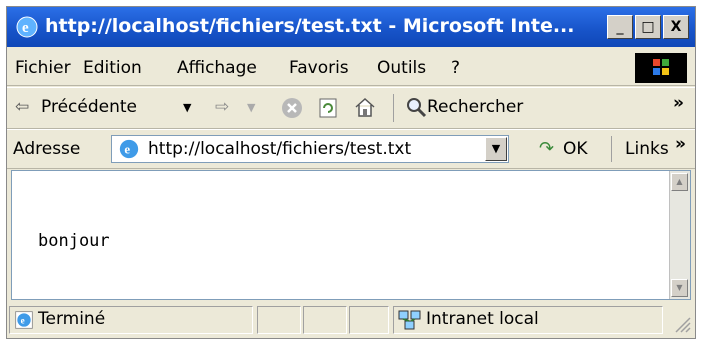 This screenshot has height=345, width=702. What do you see at coordinates (131, 320) in the screenshot?
I see `status-main-cell: e Terminé` at bounding box center [131, 320].